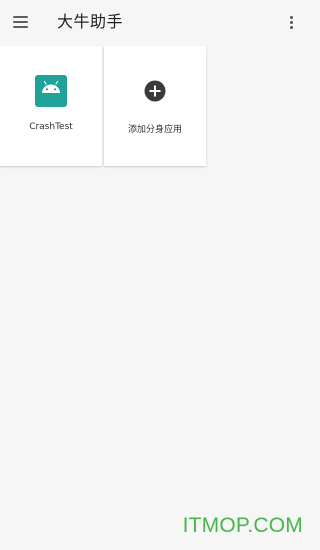  Describe the element at coordinates (291, 22) in the screenshot. I see `more-vert-icon` at that location.